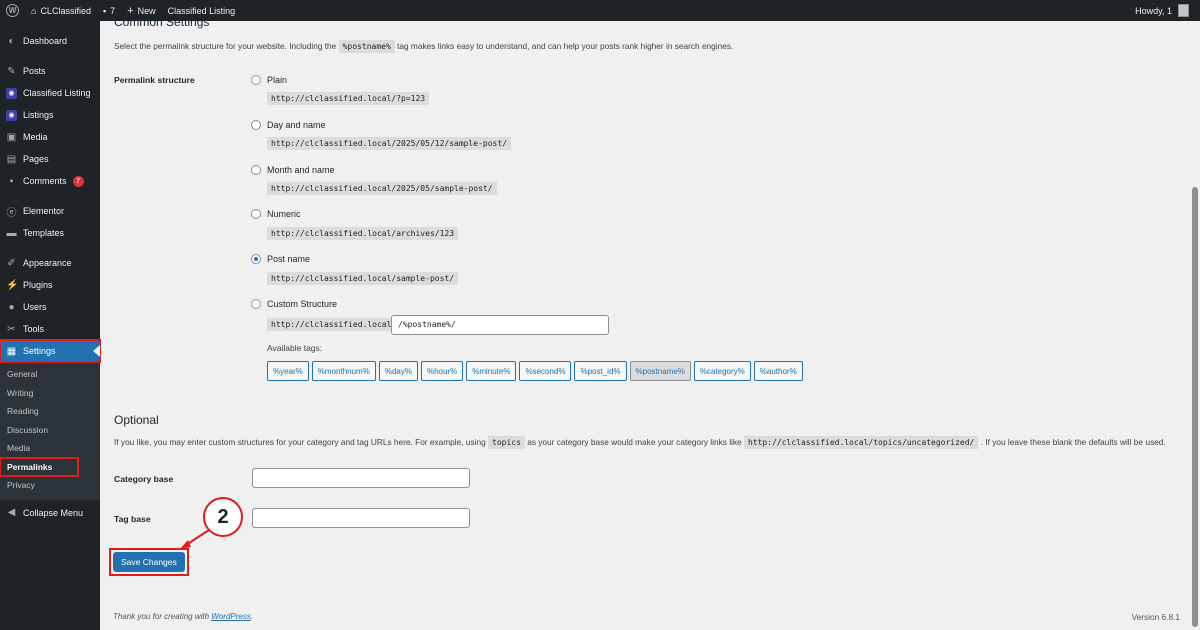  I want to click on optional-heading: Optional, so click(136, 420).